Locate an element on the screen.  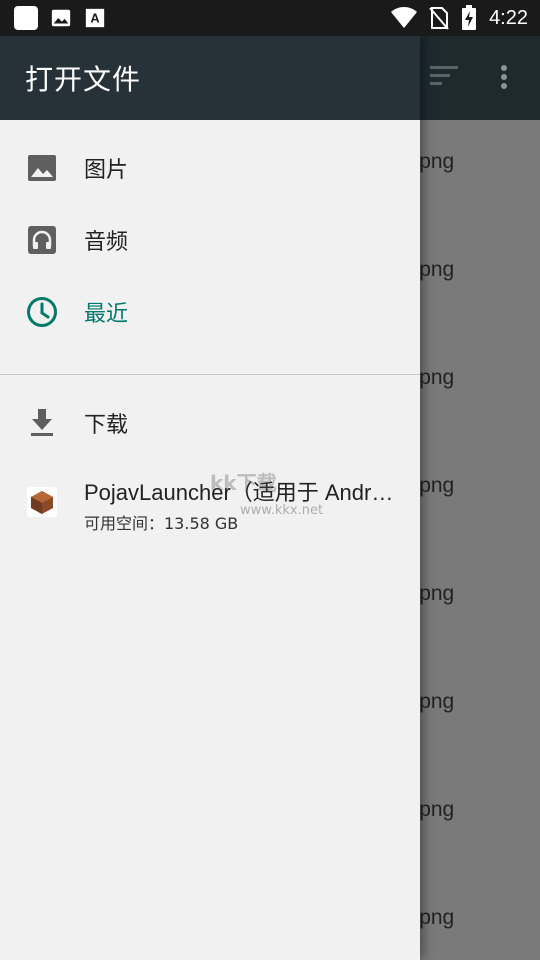
wifi-icon is located at coordinates (404, 17).